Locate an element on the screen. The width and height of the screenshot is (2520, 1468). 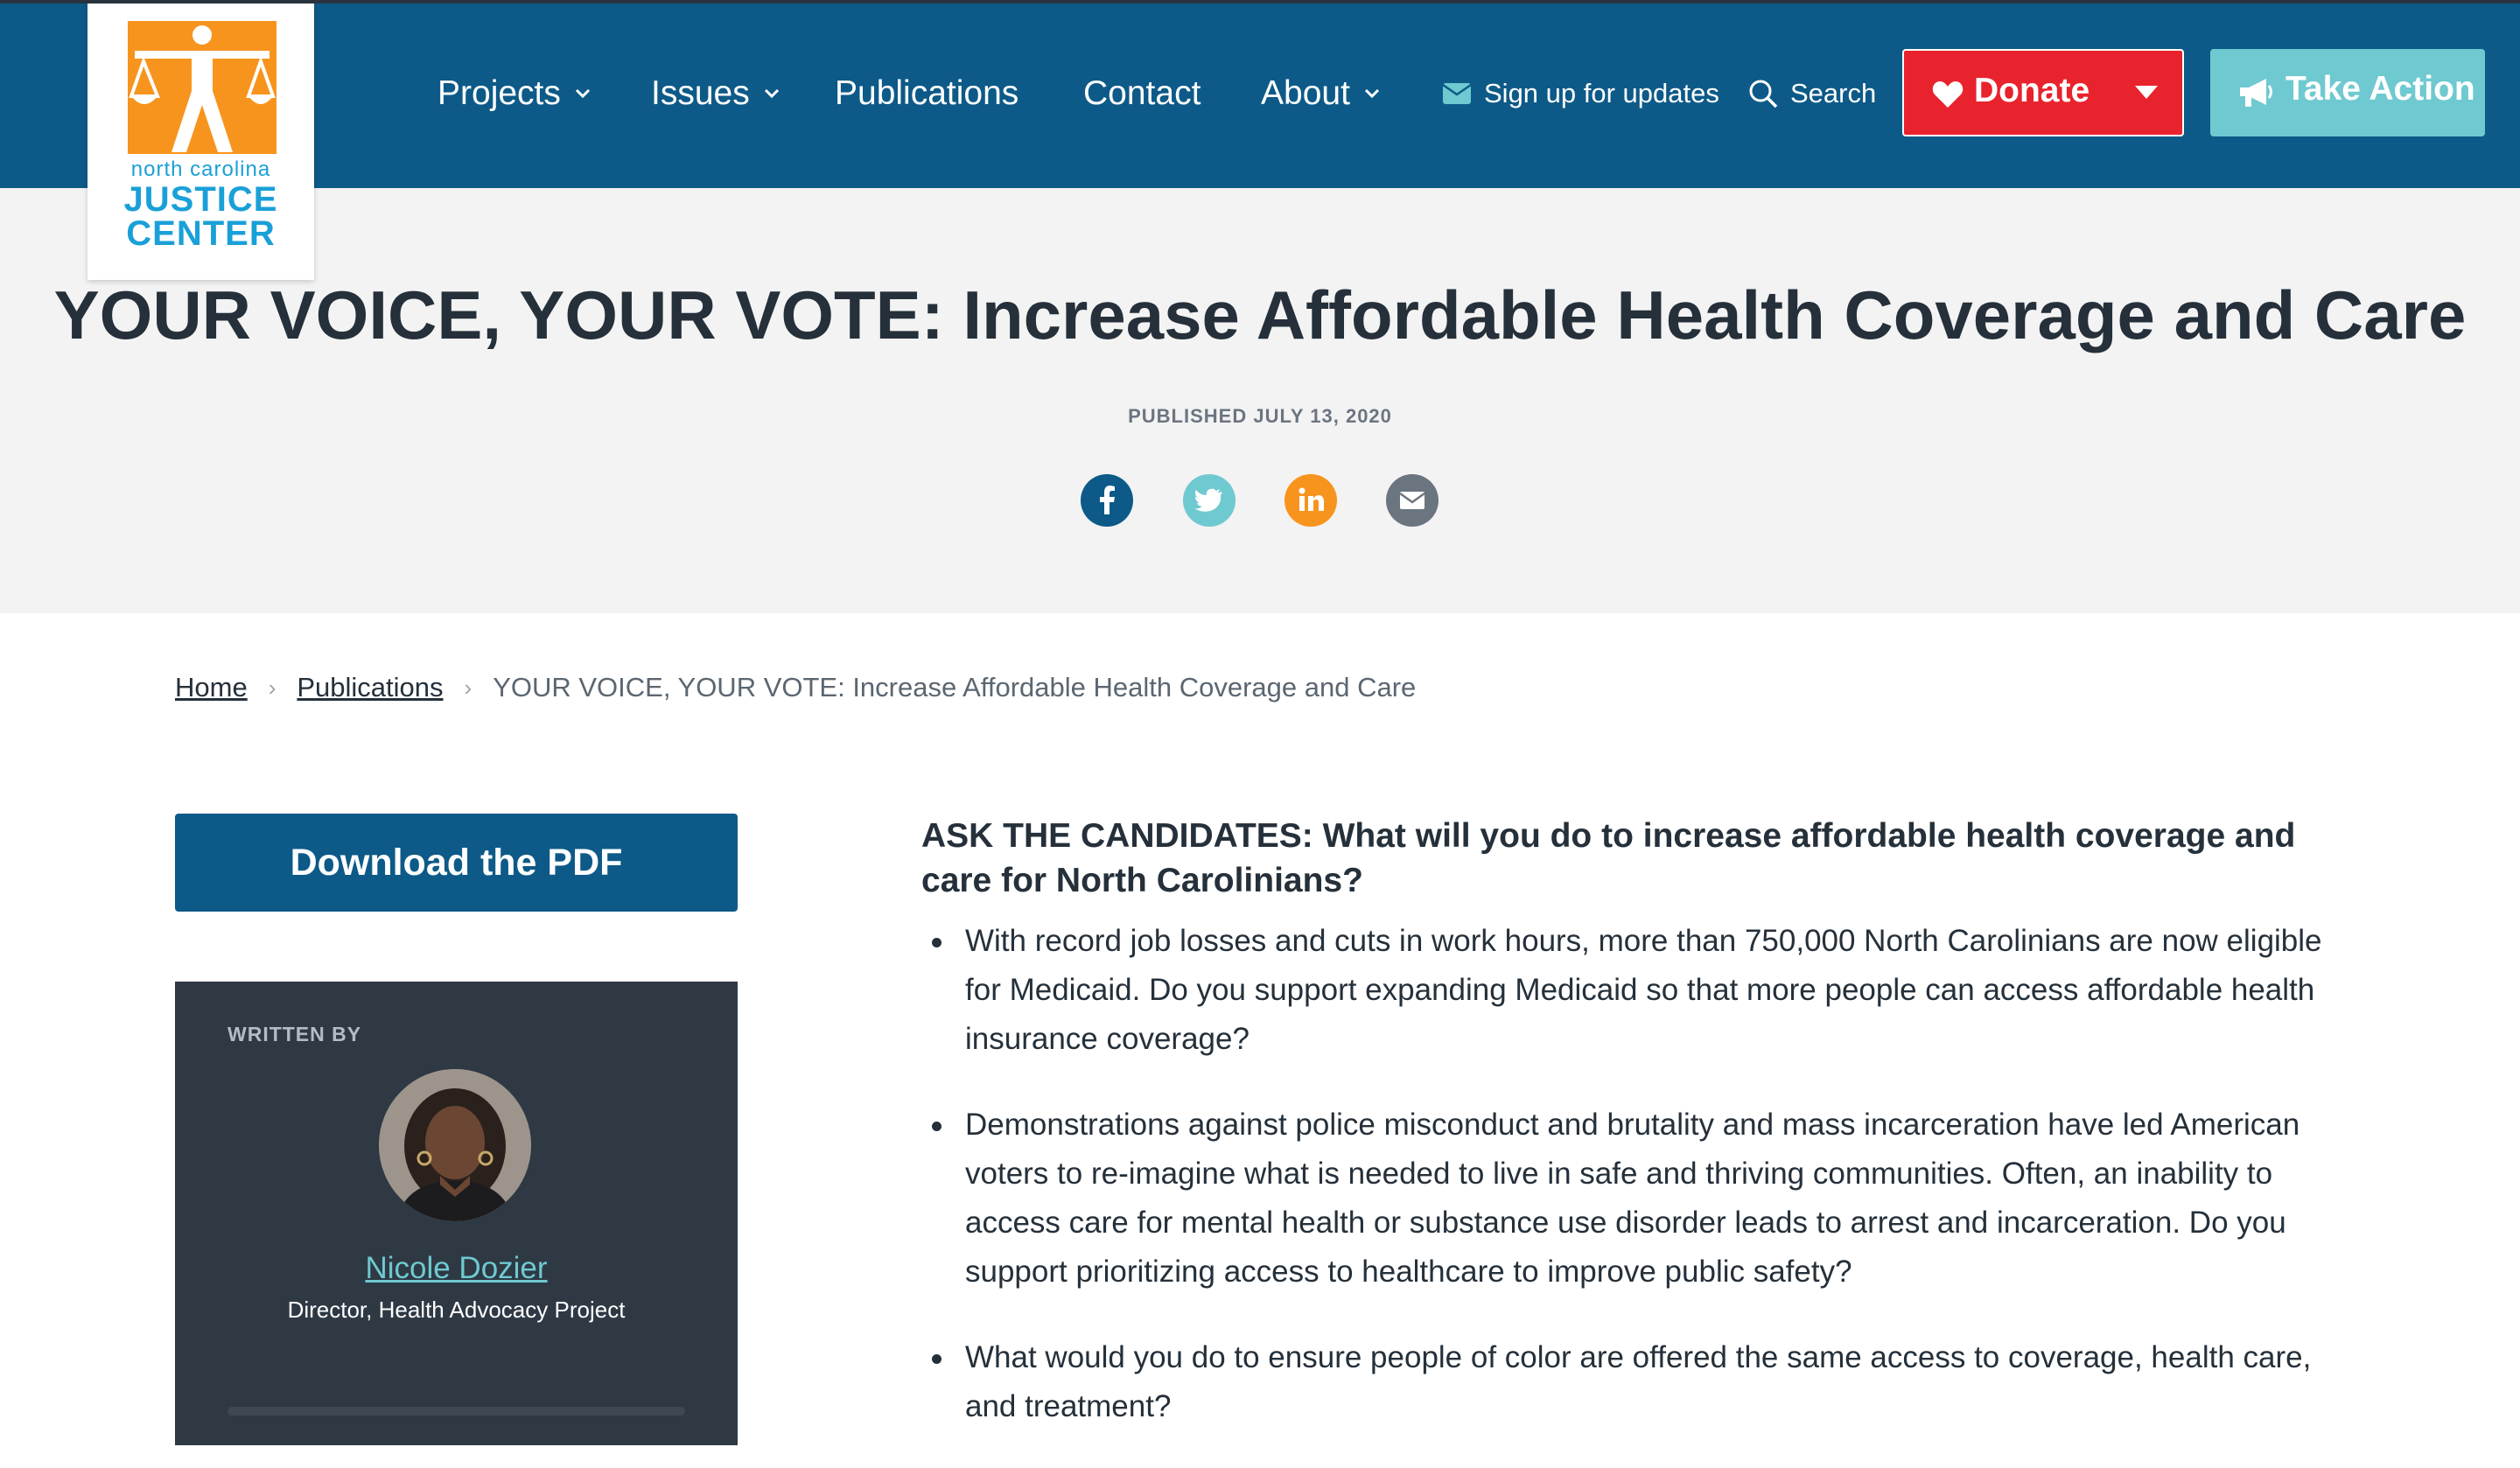
email-icon is located at coordinates (1412, 500).